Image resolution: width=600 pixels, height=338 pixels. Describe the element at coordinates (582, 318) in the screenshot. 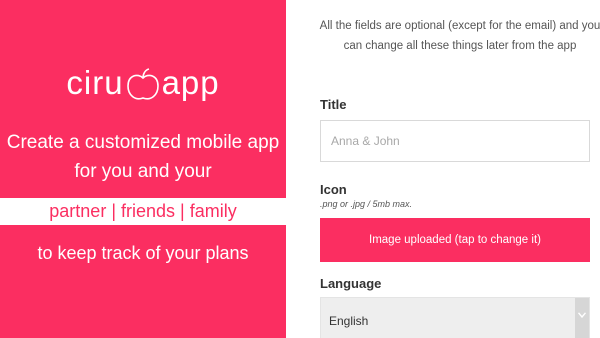

I see `chevron-down-icon` at that location.